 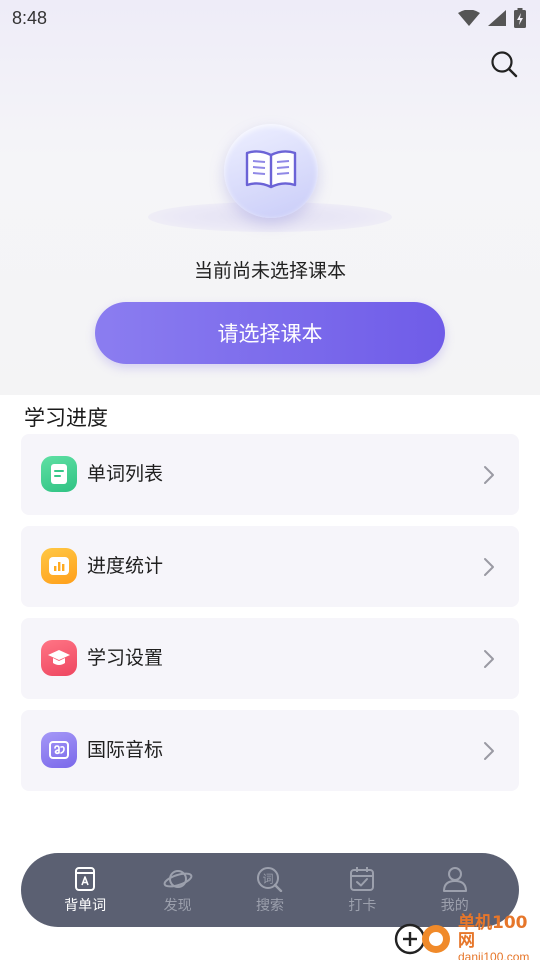 What do you see at coordinates (455, 880) in the screenshot?
I see `person-icon` at bounding box center [455, 880].